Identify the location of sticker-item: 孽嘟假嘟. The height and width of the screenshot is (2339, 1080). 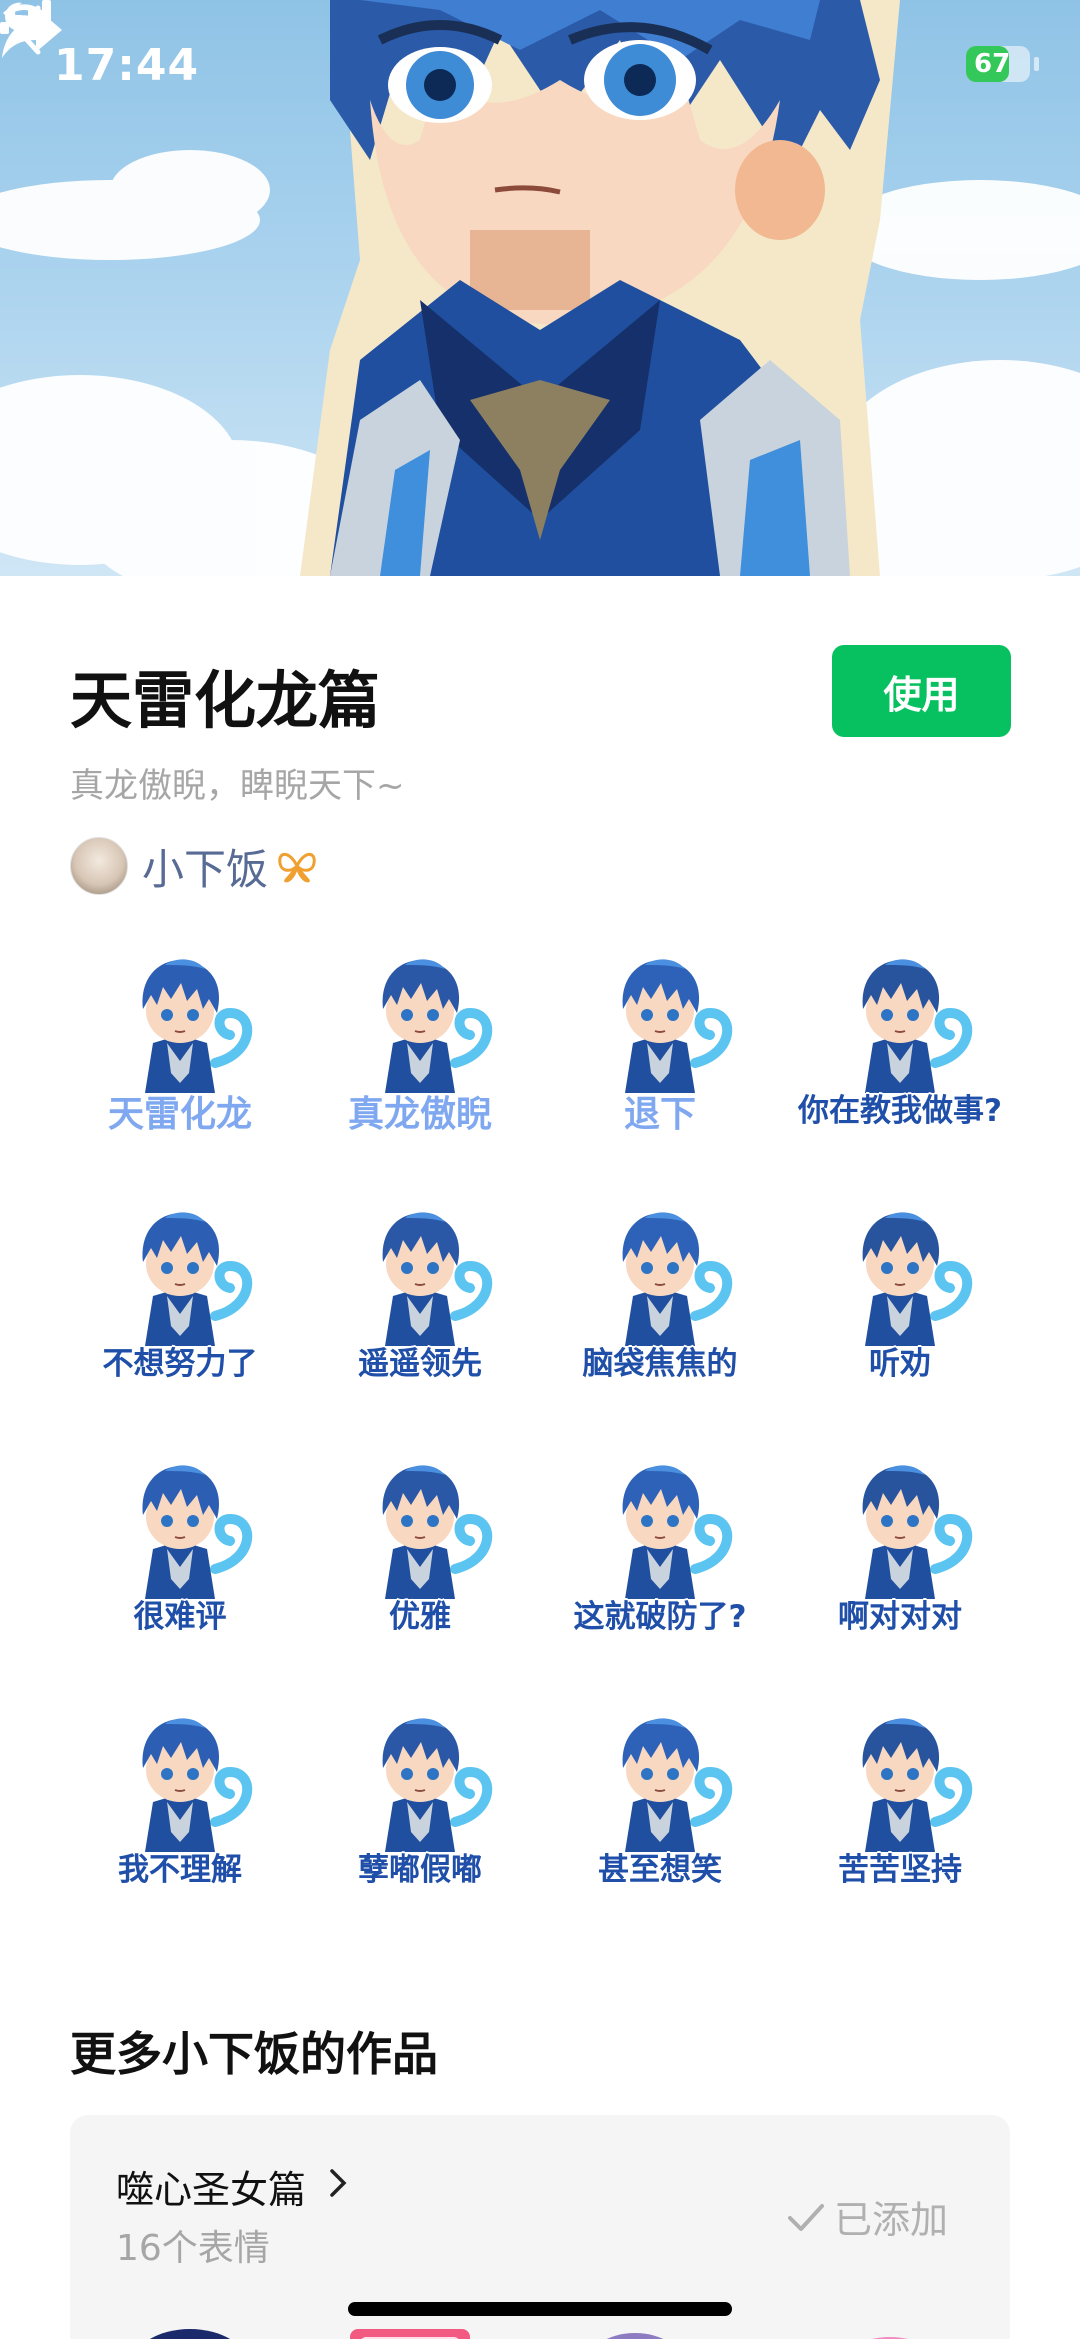
(420, 1820).